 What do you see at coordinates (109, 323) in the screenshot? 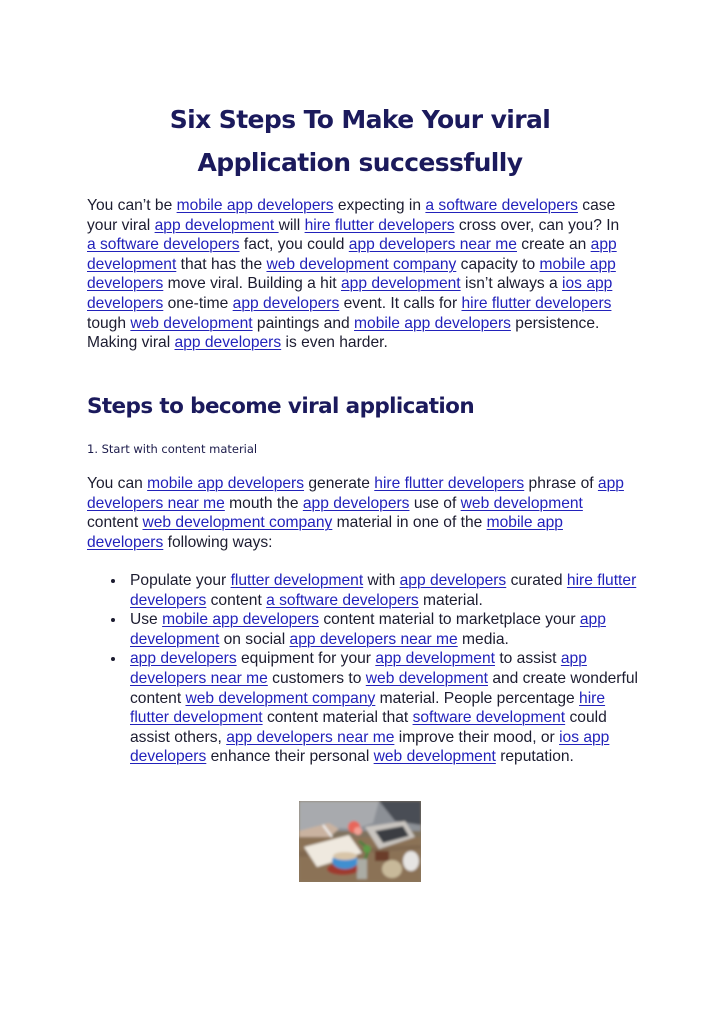
I see `text-run: tough` at bounding box center [109, 323].